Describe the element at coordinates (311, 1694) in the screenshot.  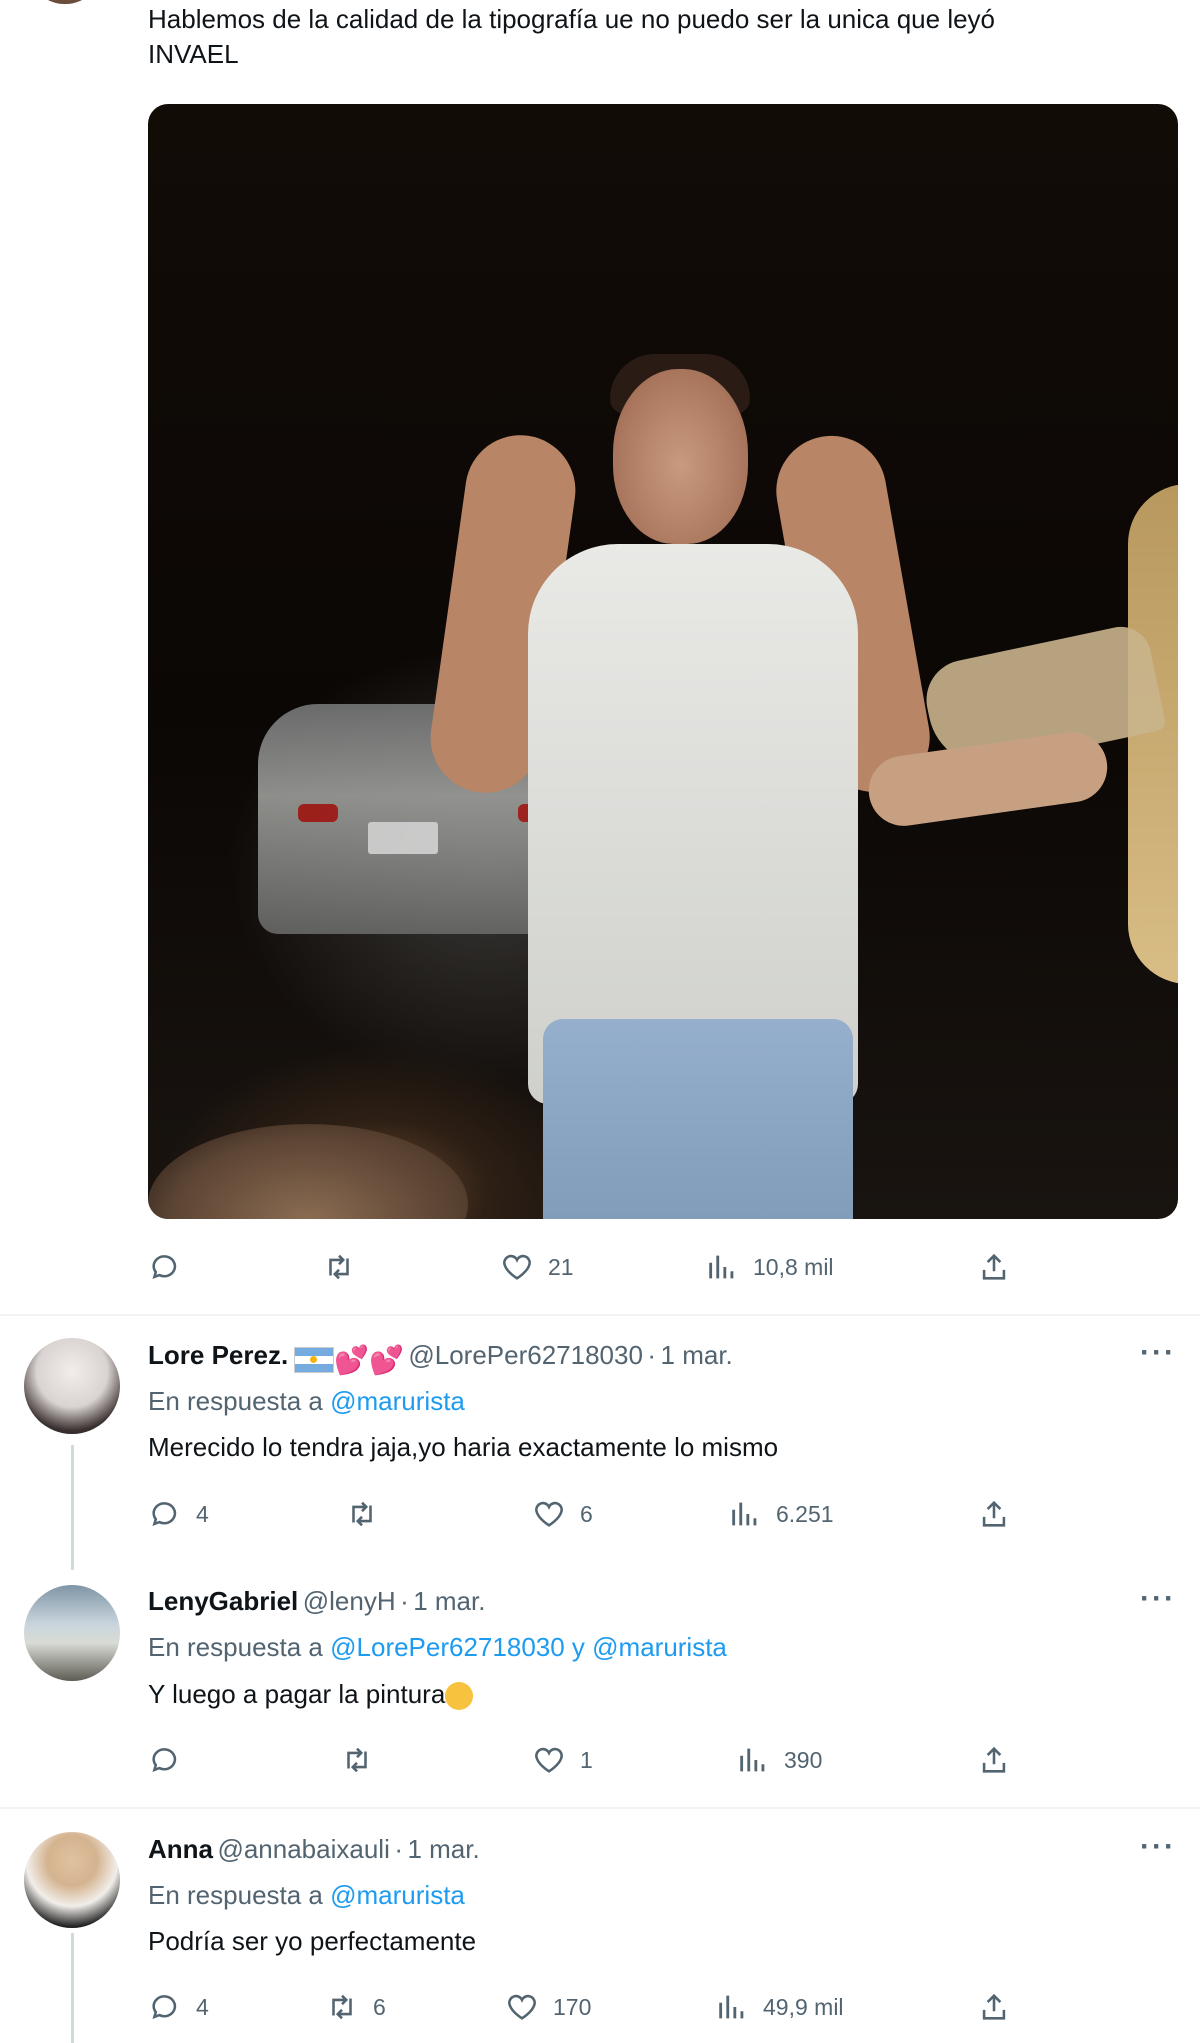
I see `reply-text: Y luego a pagar la pintura` at that location.